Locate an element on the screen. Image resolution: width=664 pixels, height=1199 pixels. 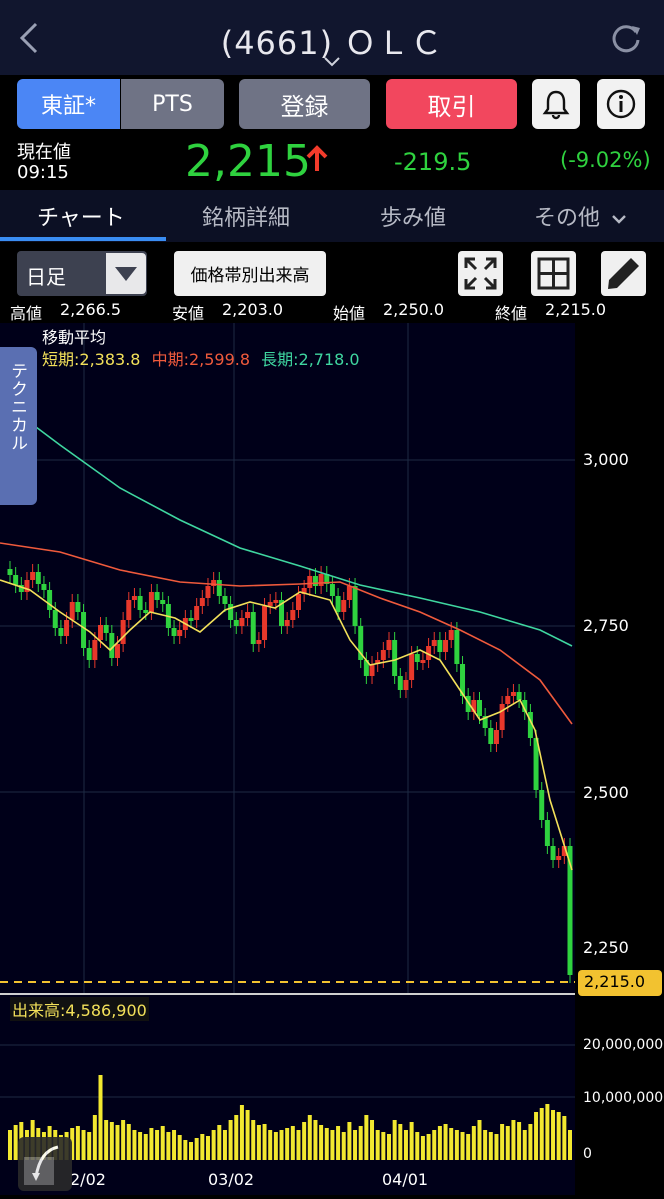
market-pts-button: PTS is located at coordinates (172, 104).